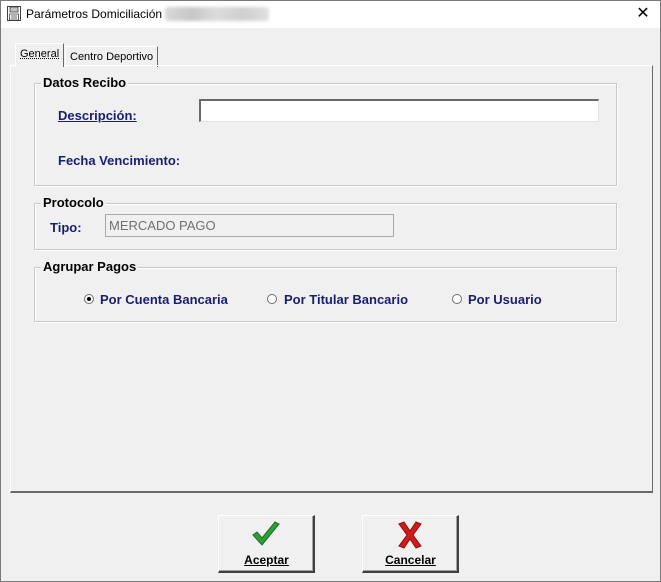 The height and width of the screenshot is (582, 661). What do you see at coordinates (73, 202) in the screenshot?
I see `group-protocolo-title: Protocolo` at bounding box center [73, 202].